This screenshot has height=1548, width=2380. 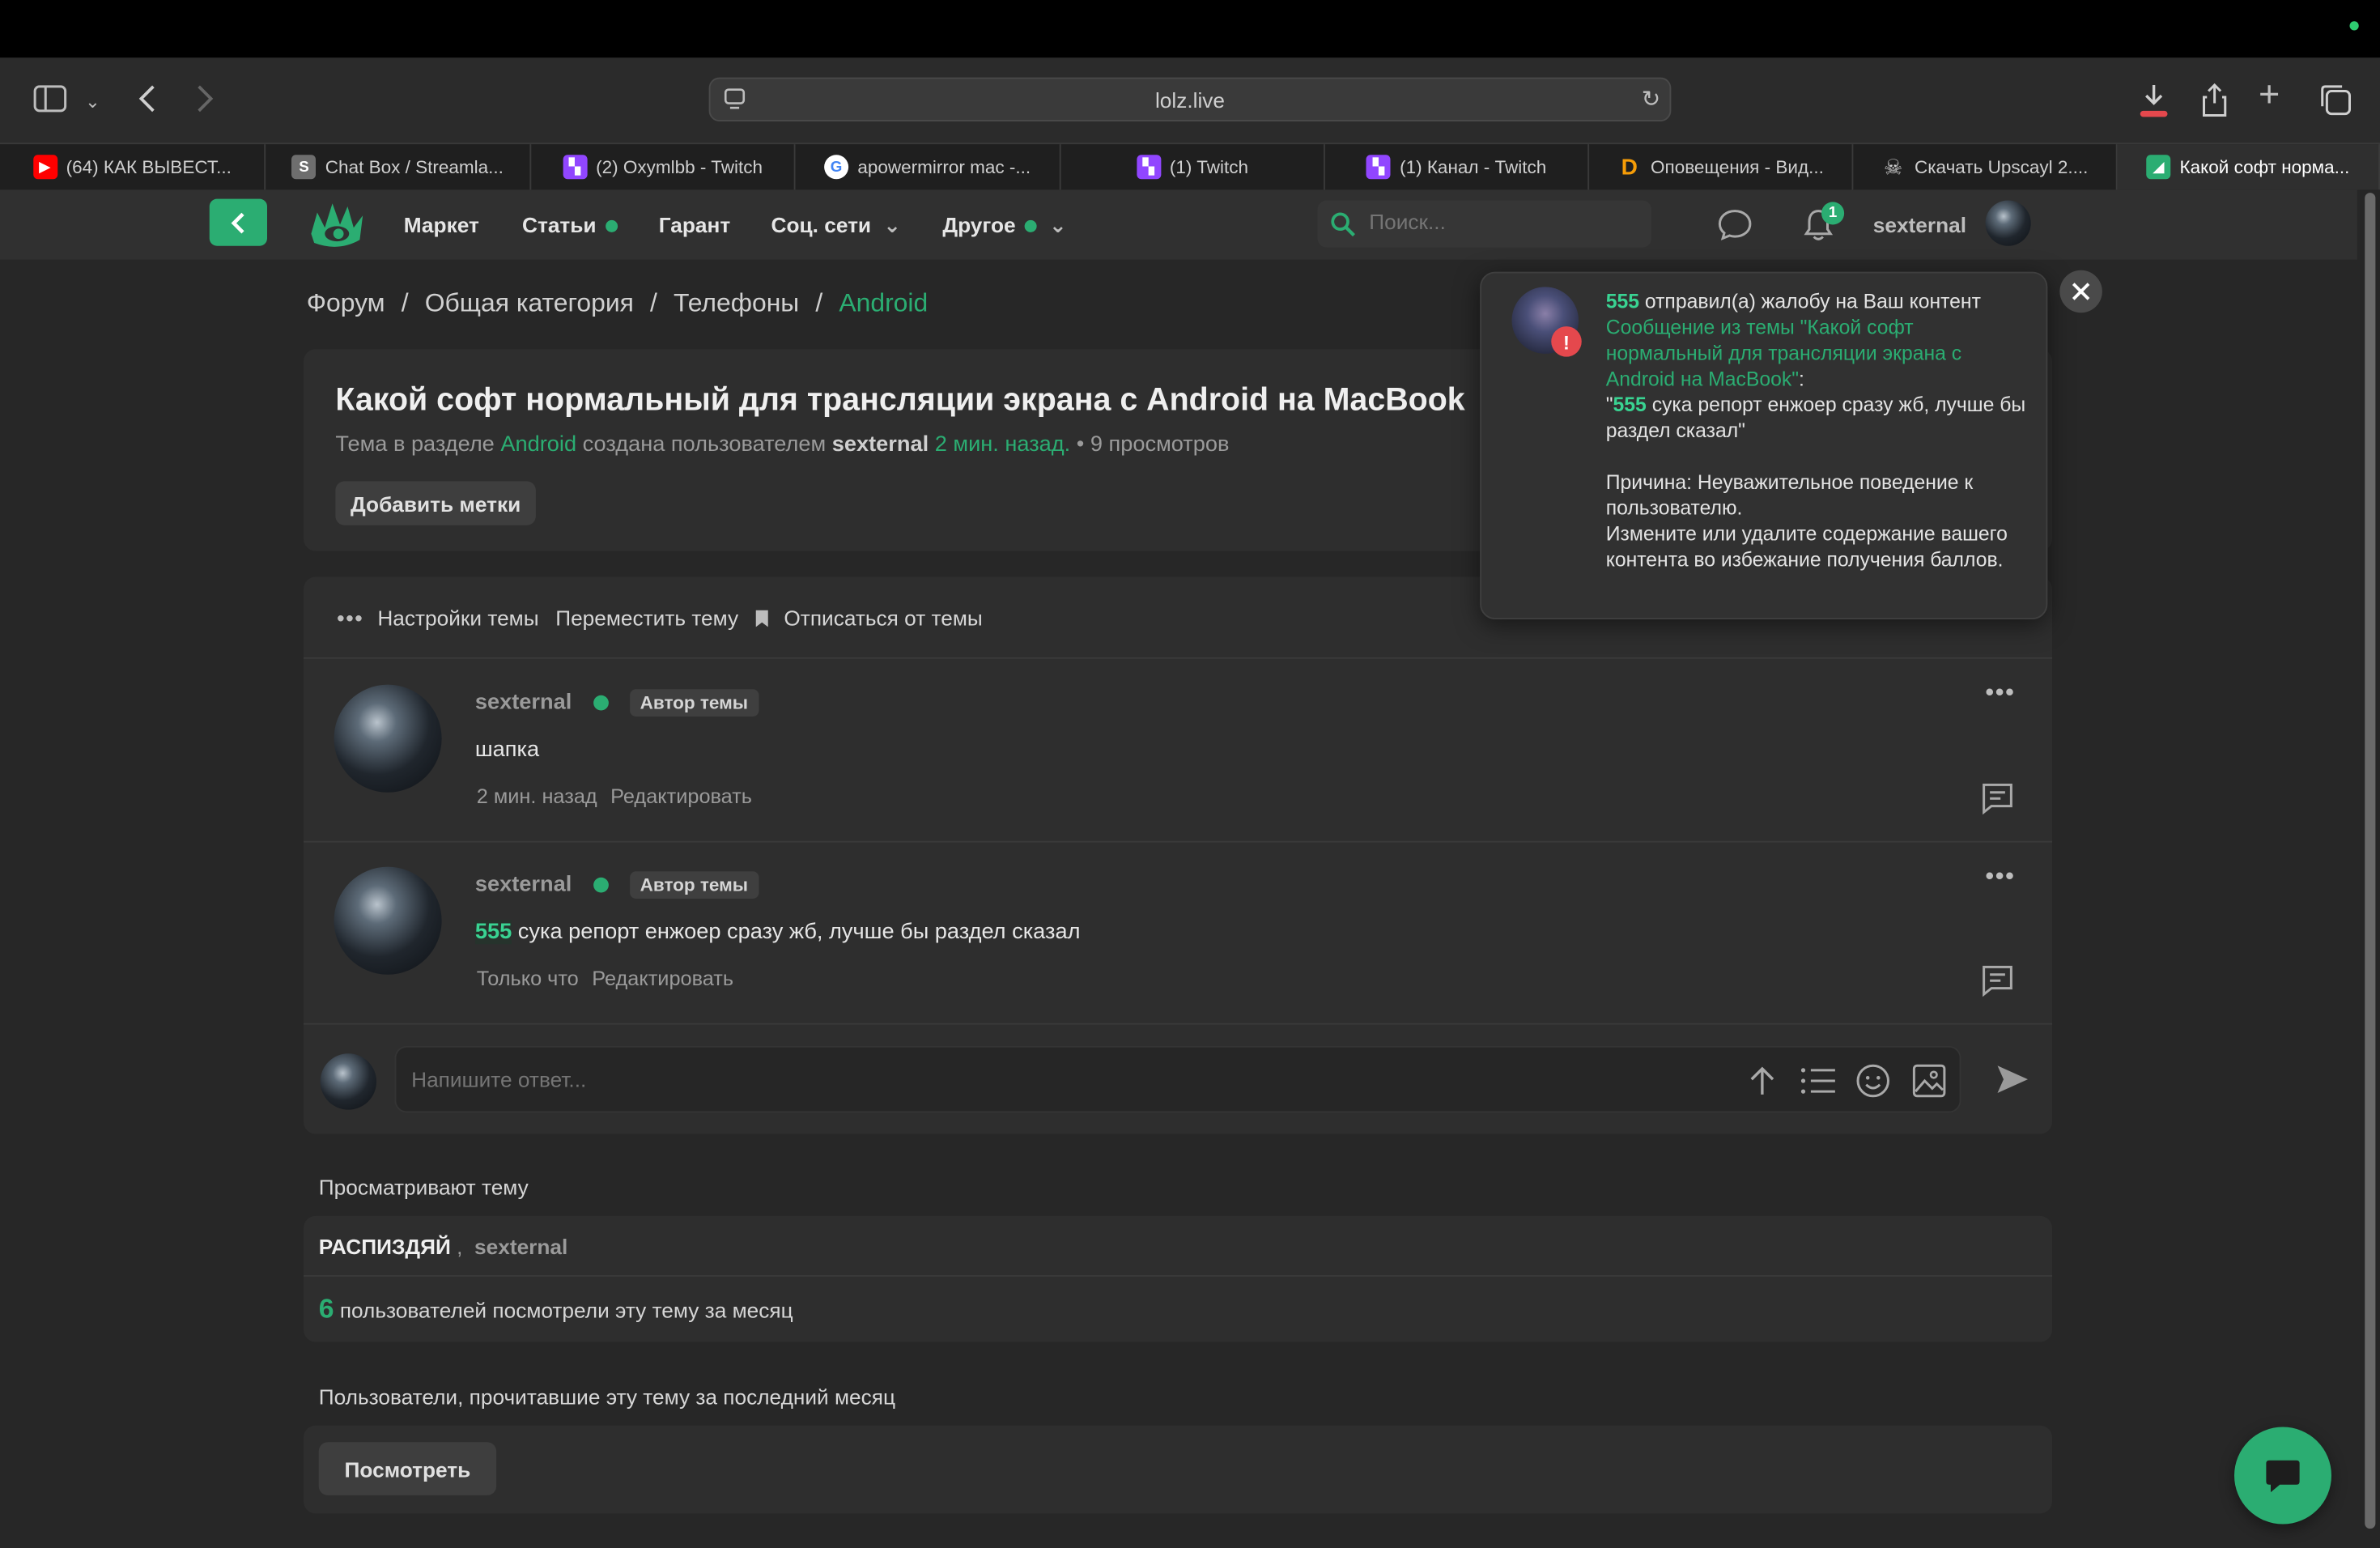 I want to click on twitch-icon: ▚, so click(x=1148, y=167).